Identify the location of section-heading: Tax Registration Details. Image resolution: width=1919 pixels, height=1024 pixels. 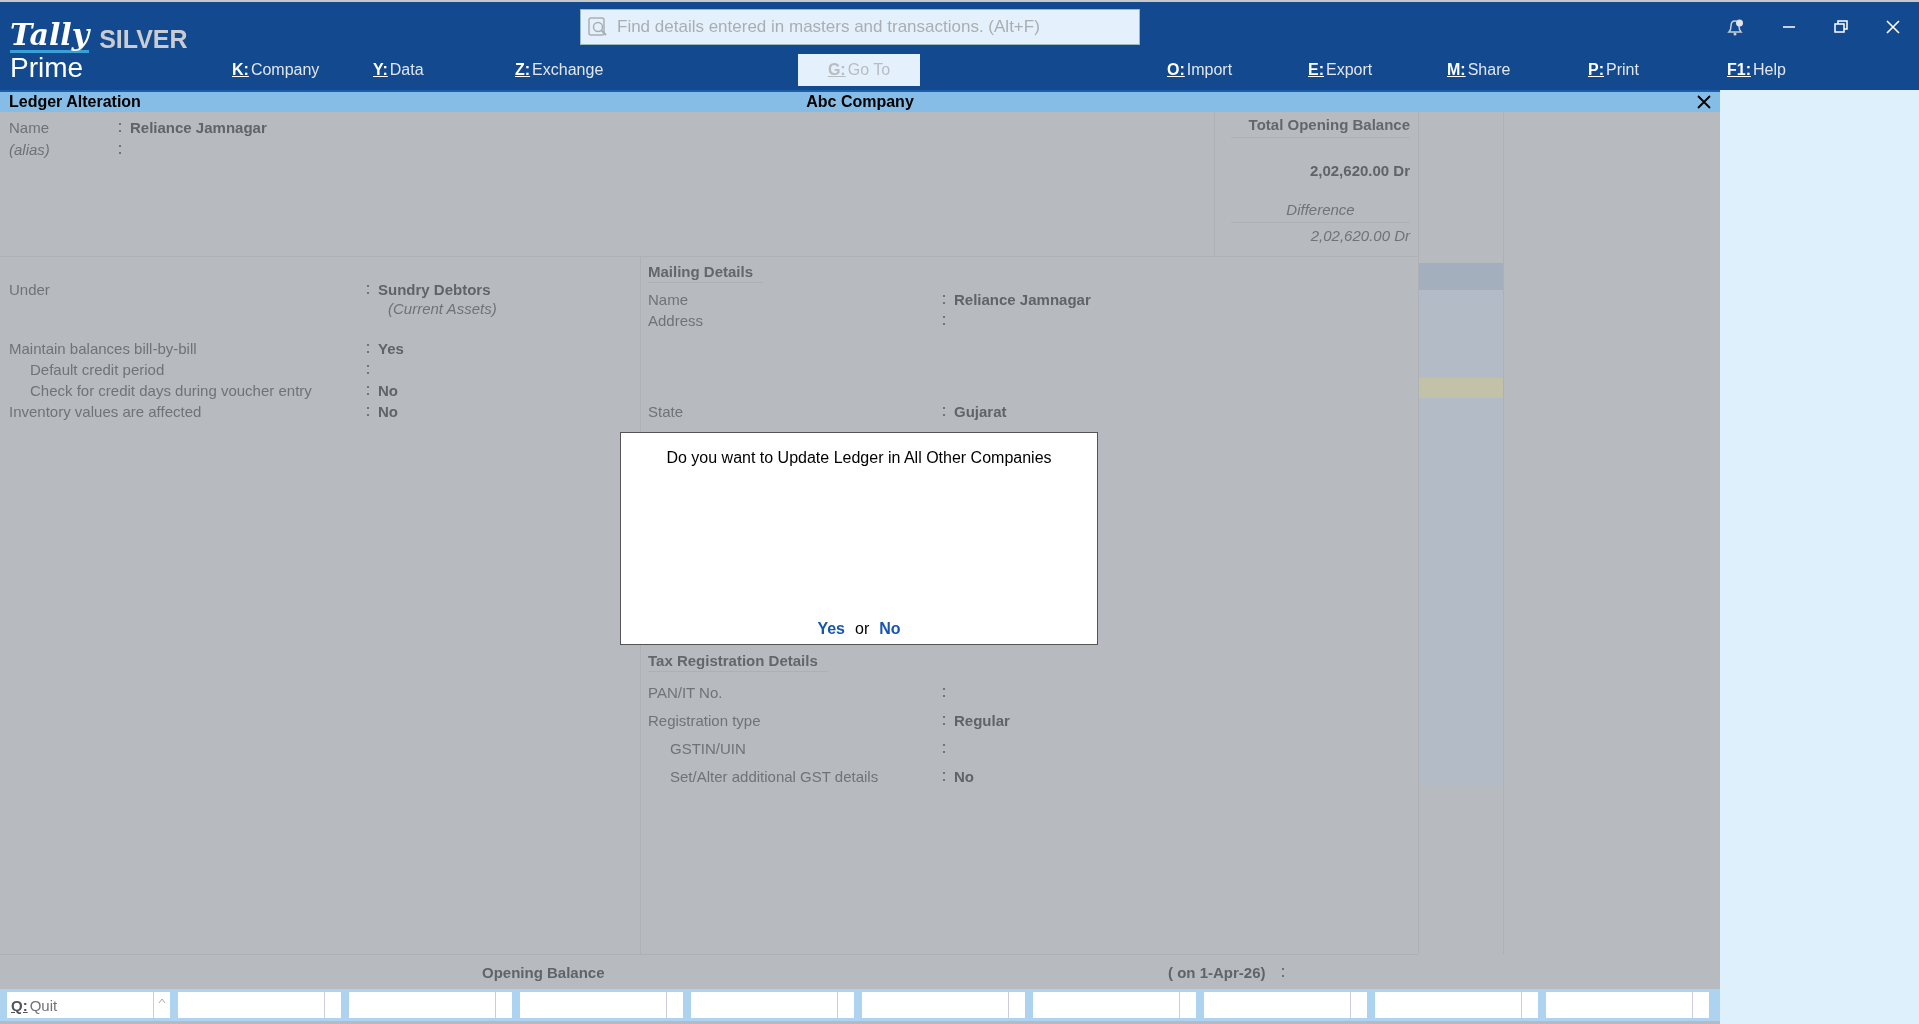
(738, 661).